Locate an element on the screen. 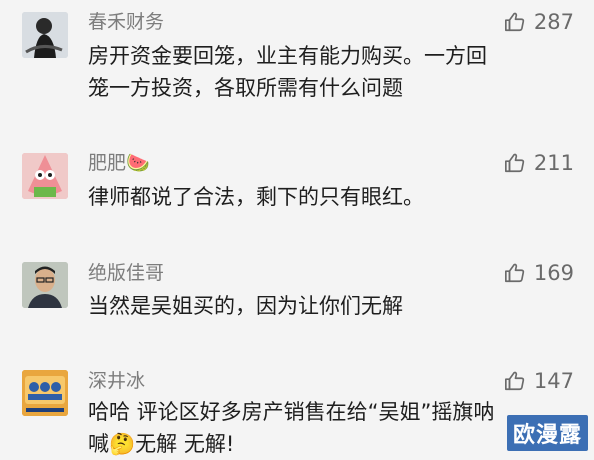  like-count: 147 is located at coordinates (553, 381).